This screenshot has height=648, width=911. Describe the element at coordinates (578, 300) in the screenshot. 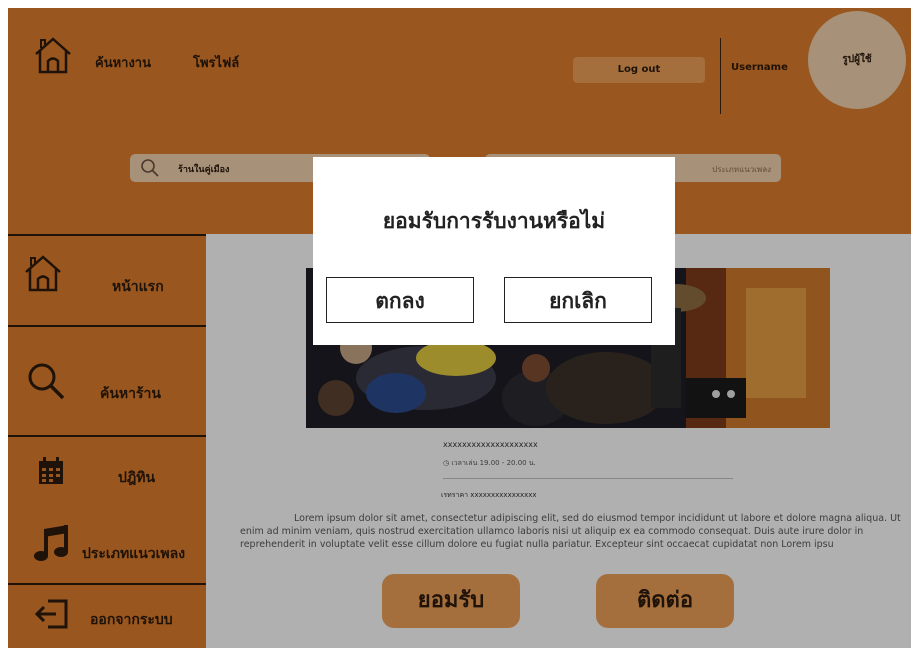

I see `confirm-cancel-button: ยกเลิก` at that location.